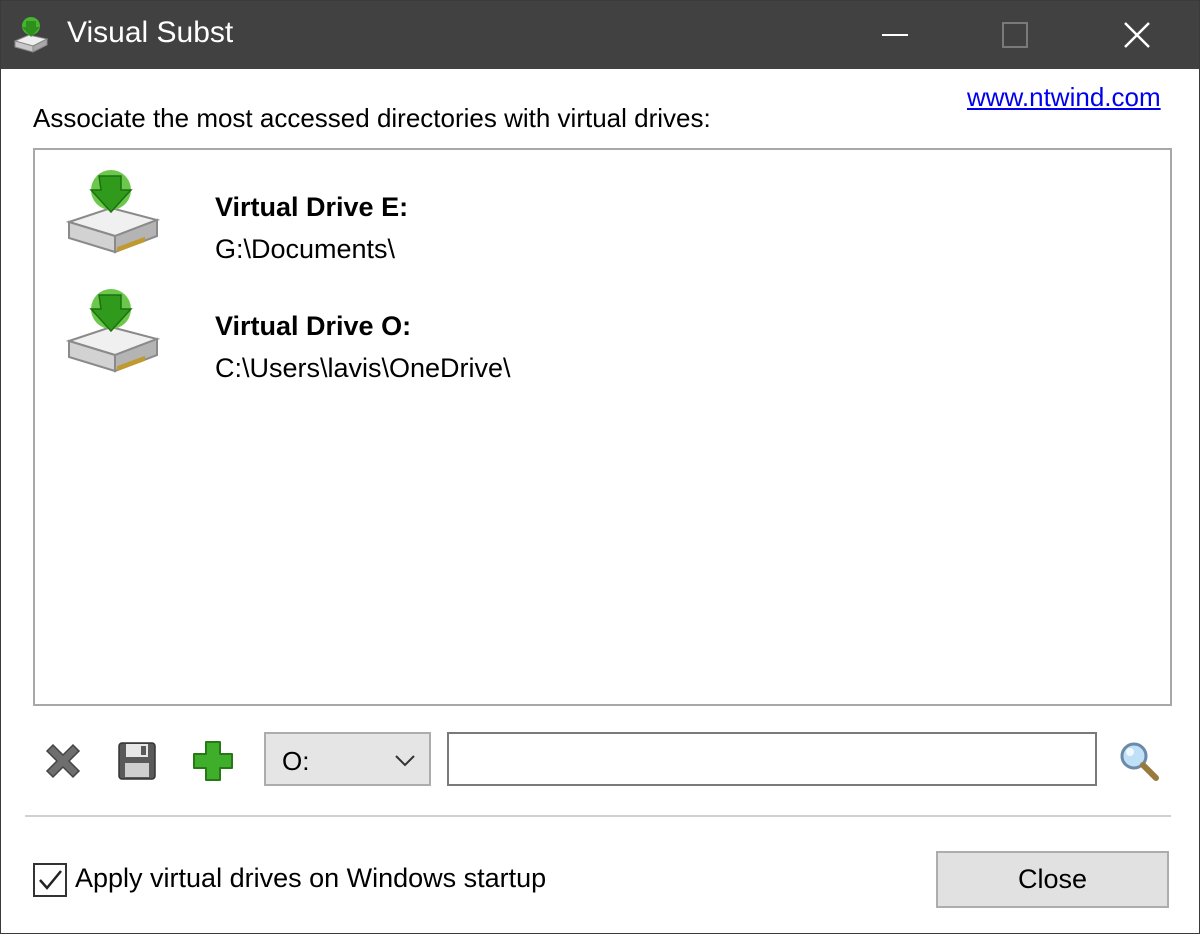  Describe the element at coordinates (600, 35) in the screenshot. I see `title-bar: Visual Subst` at that location.